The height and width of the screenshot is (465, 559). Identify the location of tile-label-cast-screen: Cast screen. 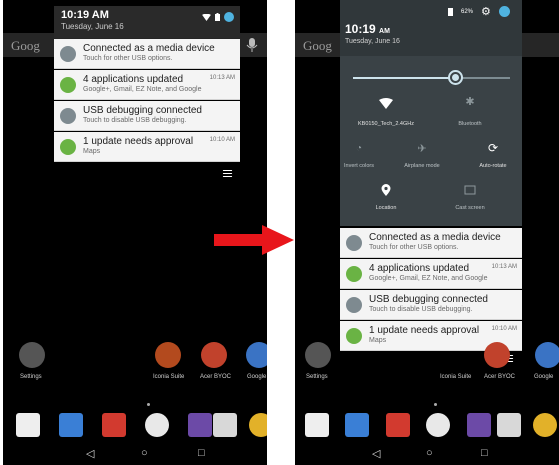
(470, 208).